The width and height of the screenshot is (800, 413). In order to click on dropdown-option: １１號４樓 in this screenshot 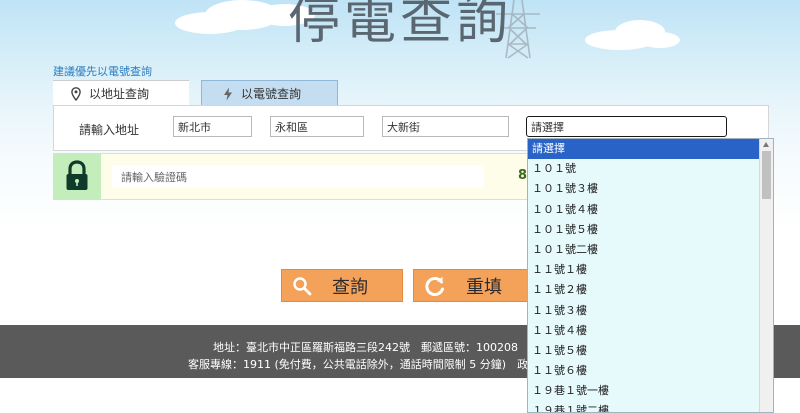, I will do `click(650, 331)`.